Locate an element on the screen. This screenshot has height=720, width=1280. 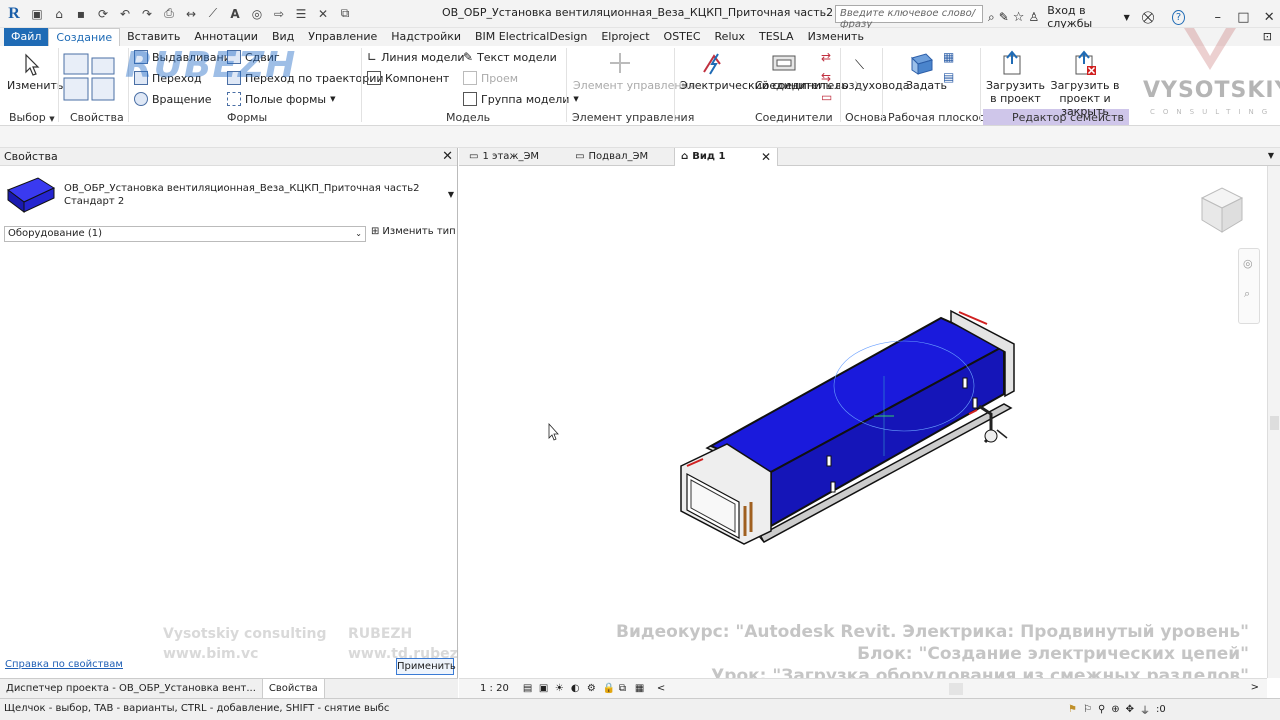
close-hidden-icon: ✕ is located at coordinates (323, 14).